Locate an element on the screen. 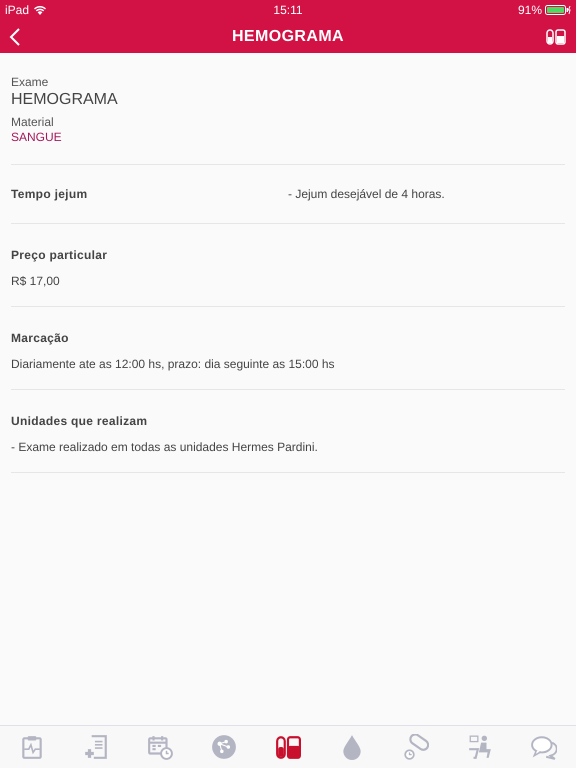 Image resolution: width=576 pixels, height=768 pixels. section-label: Marcação is located at coordinates (40, 338).